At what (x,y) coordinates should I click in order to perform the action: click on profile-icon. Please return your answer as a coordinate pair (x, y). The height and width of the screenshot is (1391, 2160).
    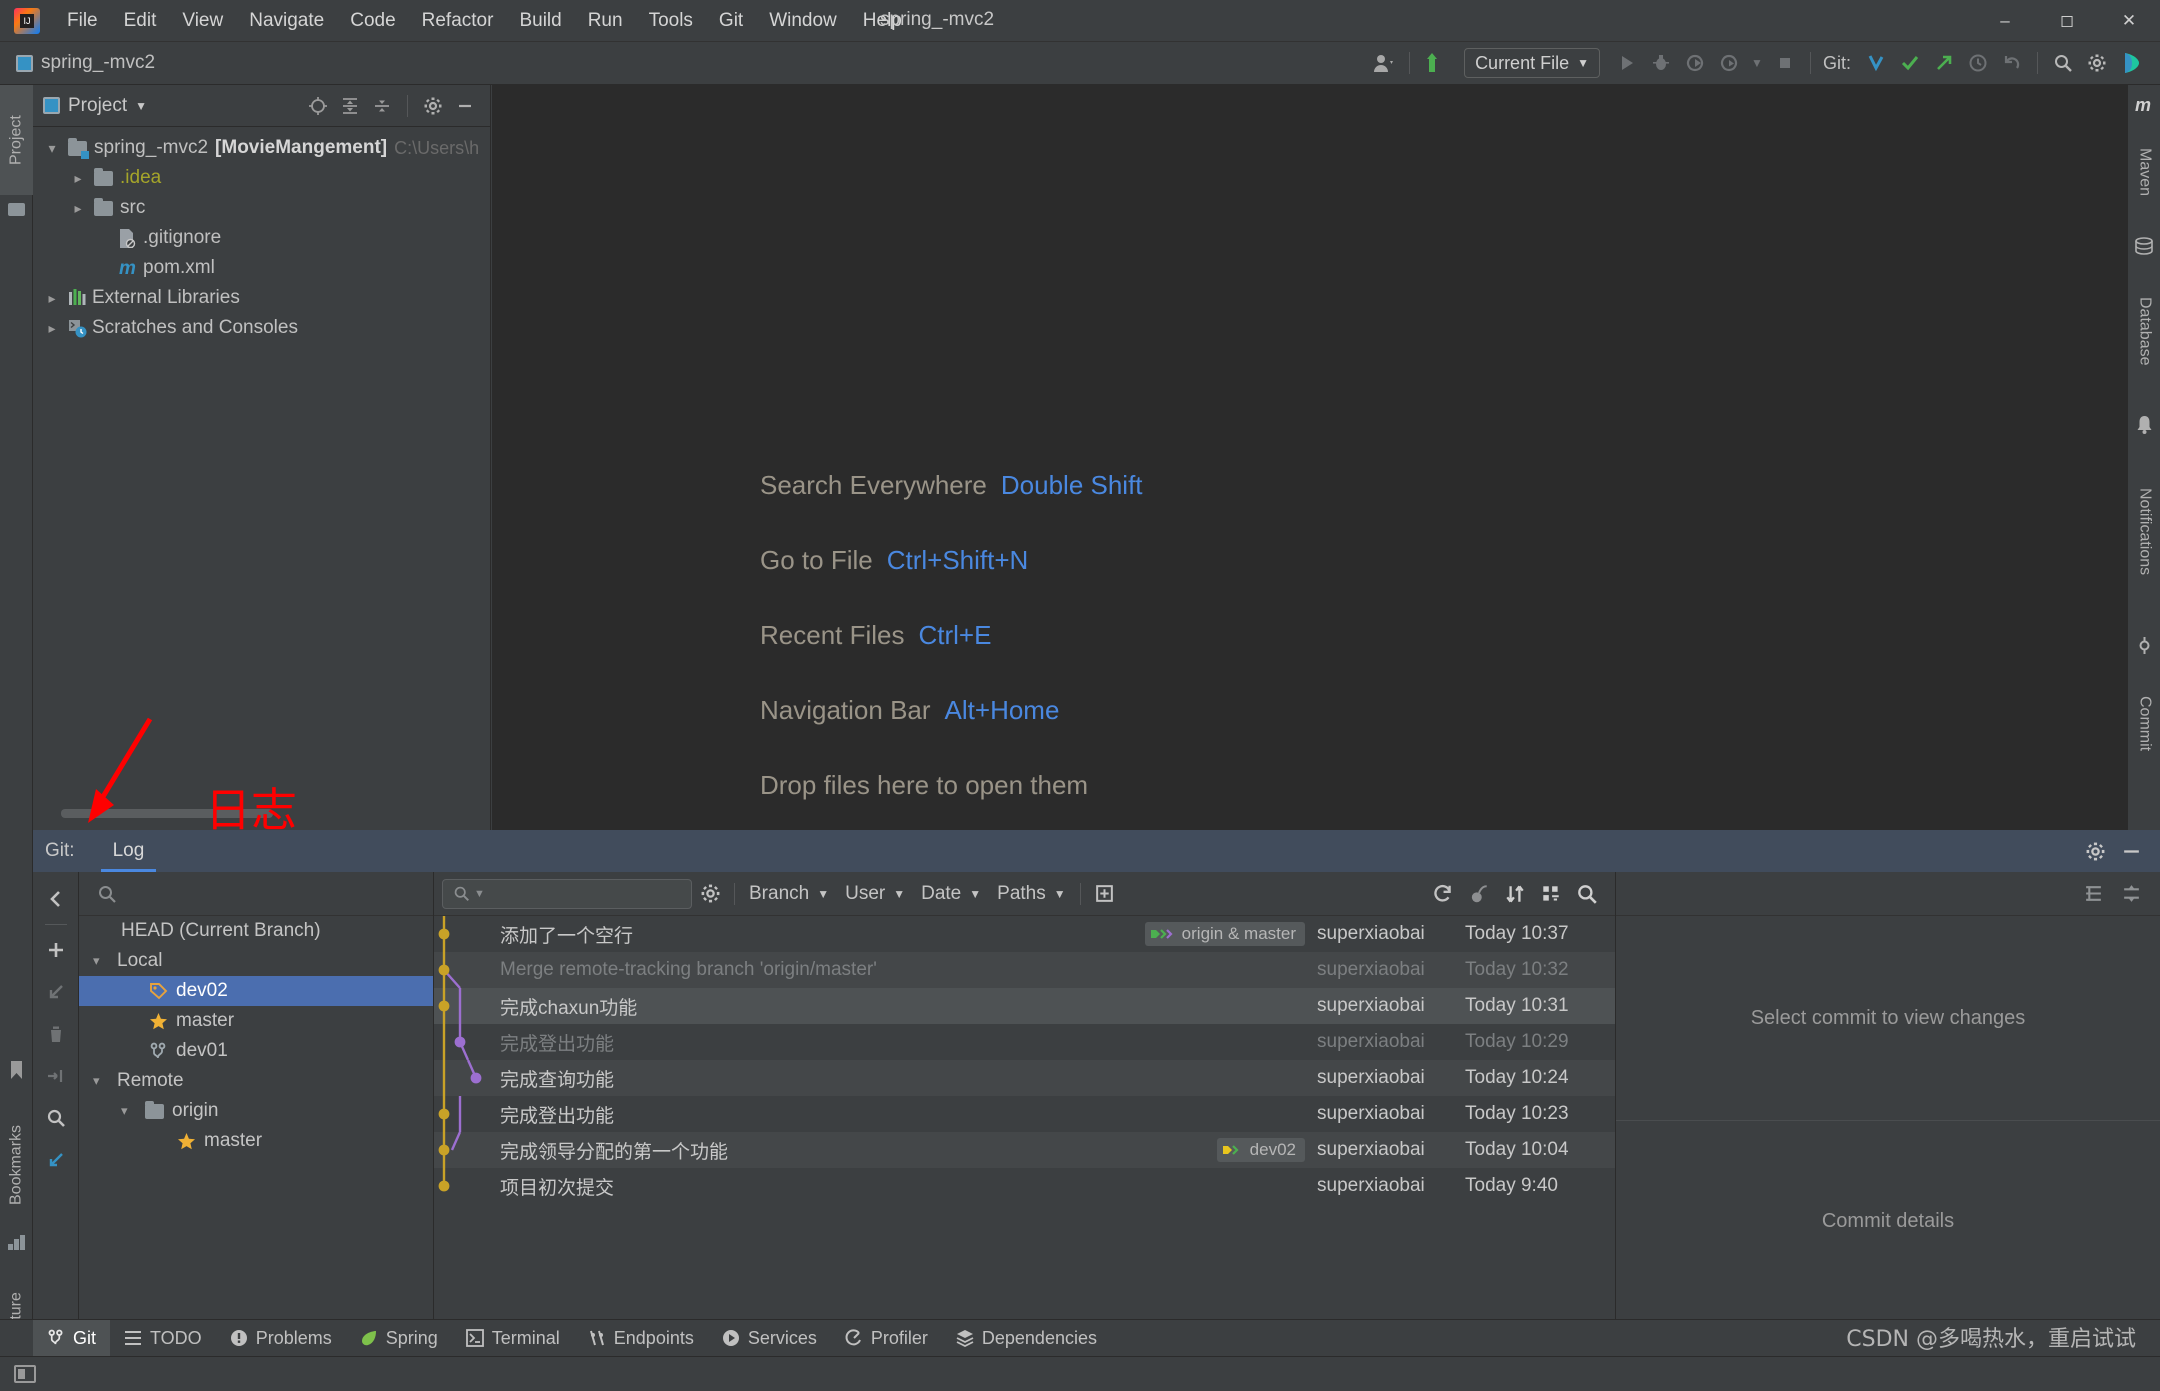
    Looking at the image, I should click on (1729, 63).